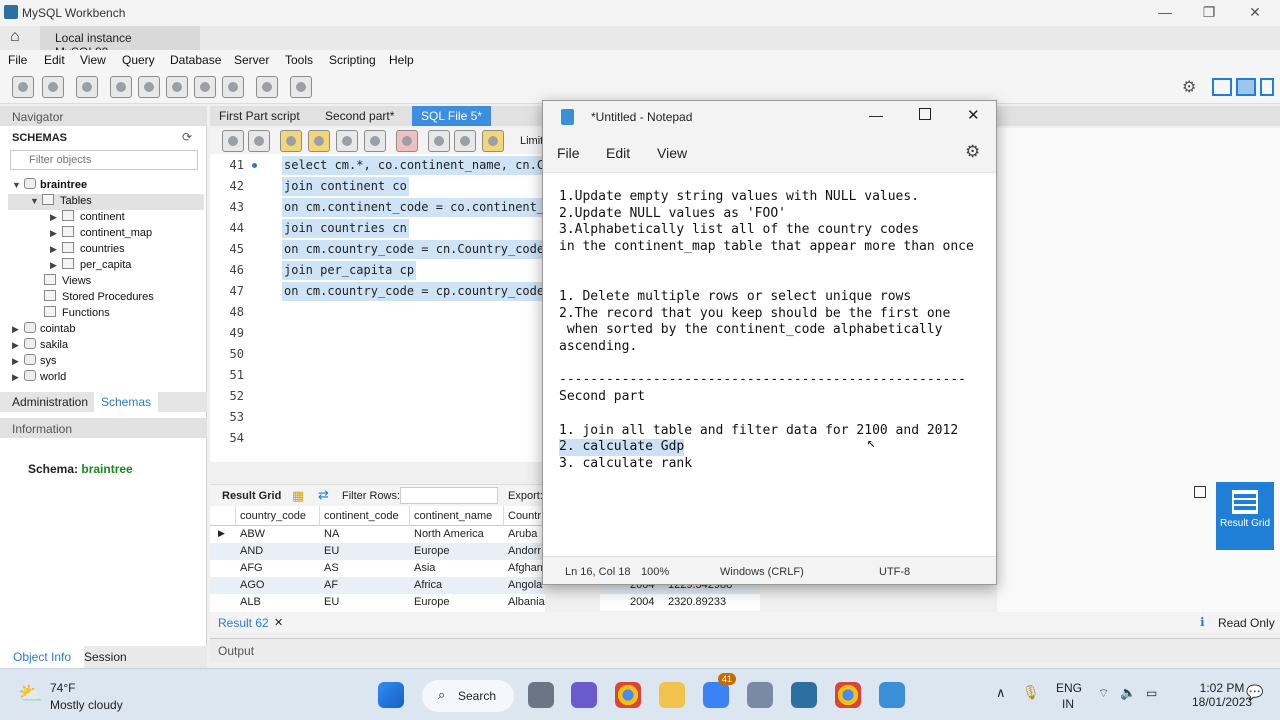  I want to click on create-table-icon, so click(149, 87).